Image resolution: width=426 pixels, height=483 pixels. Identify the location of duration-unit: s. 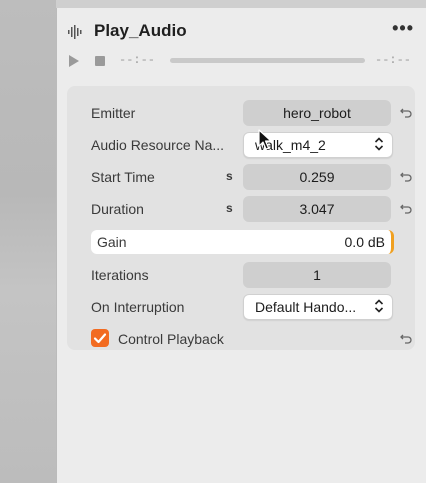
(229, 208).